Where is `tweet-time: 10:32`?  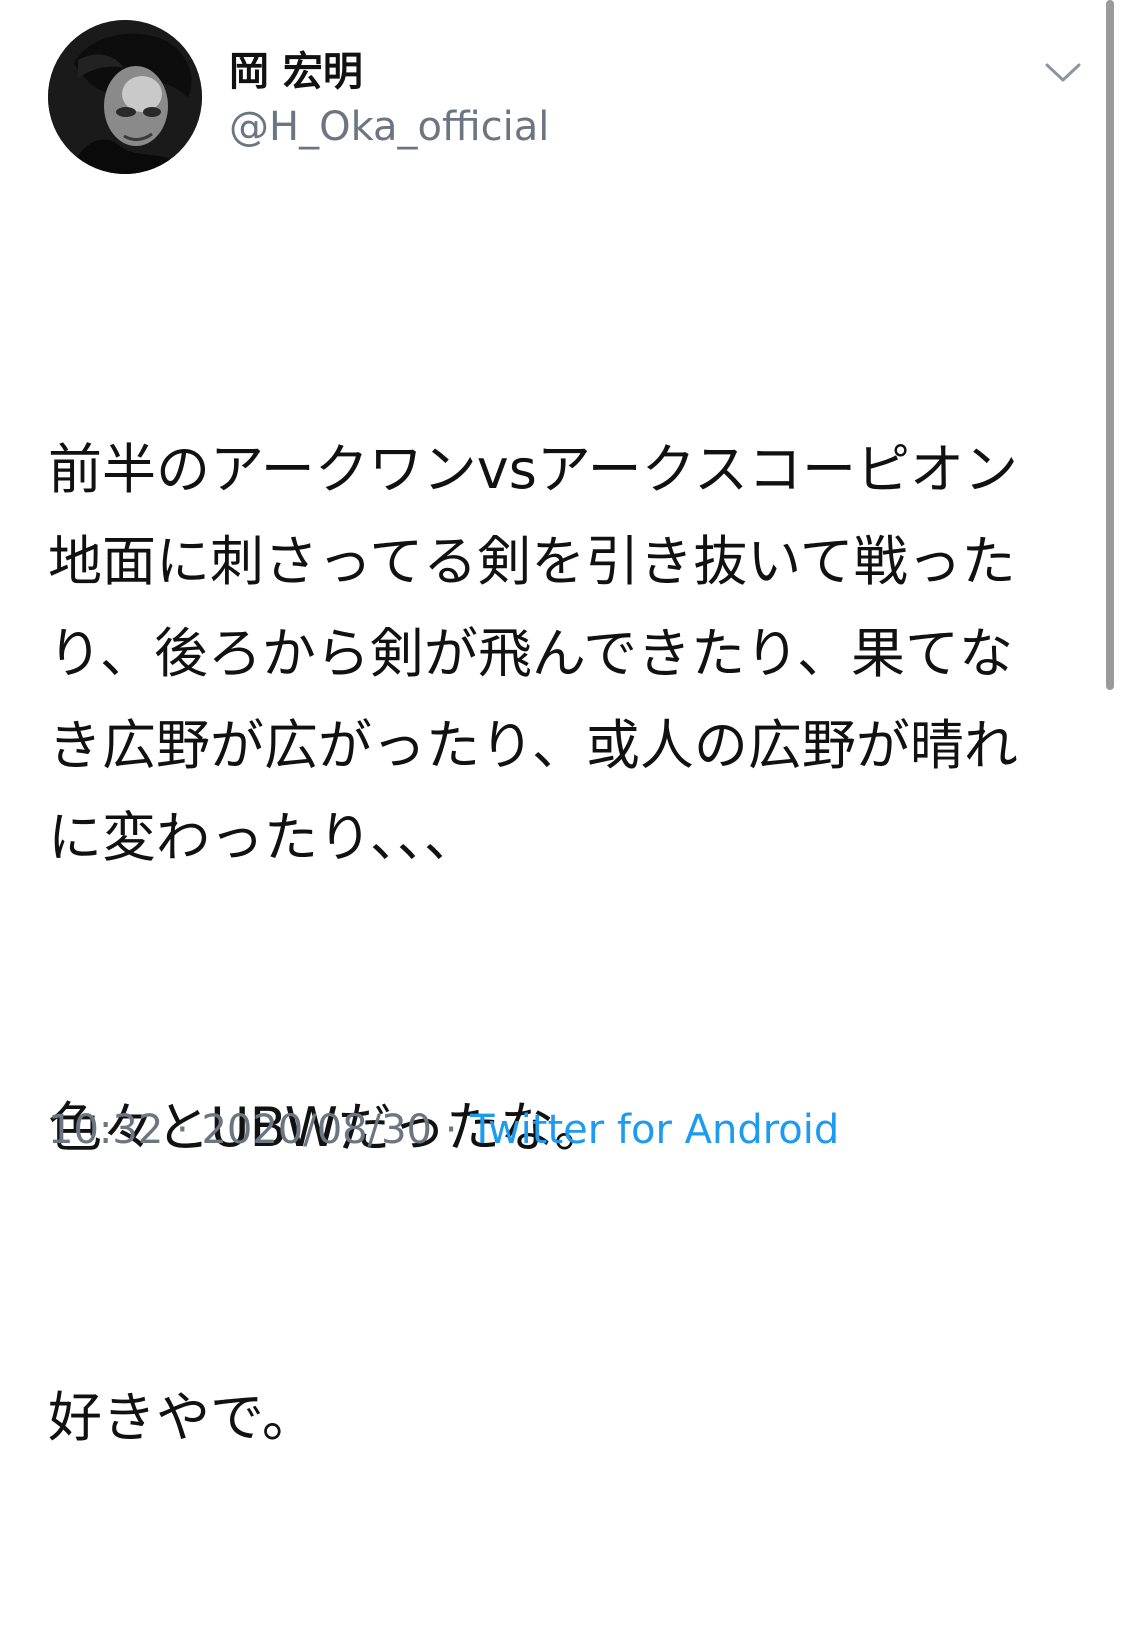 tweet-time: 10:32 is located at coordinates (106, 1130).